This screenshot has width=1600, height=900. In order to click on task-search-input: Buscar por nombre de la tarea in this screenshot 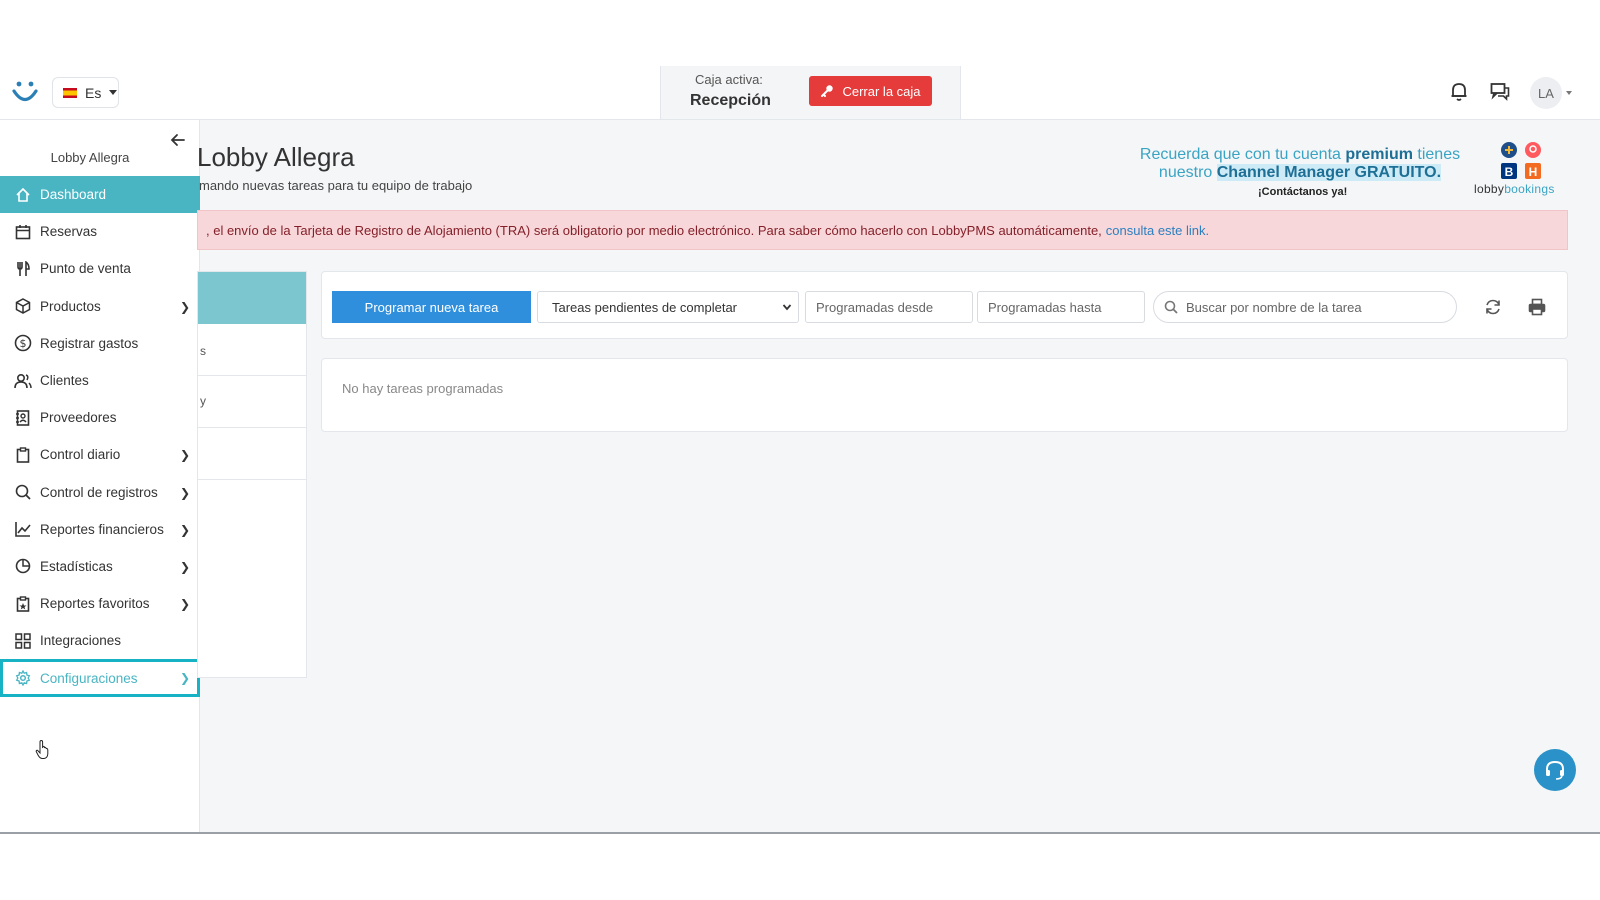, I will do `click(1305, 307)`.